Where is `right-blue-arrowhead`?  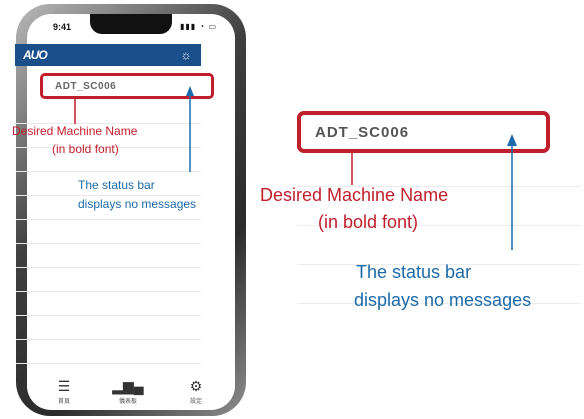 right-blue-arrowhead is located at coordinates (512, 140).